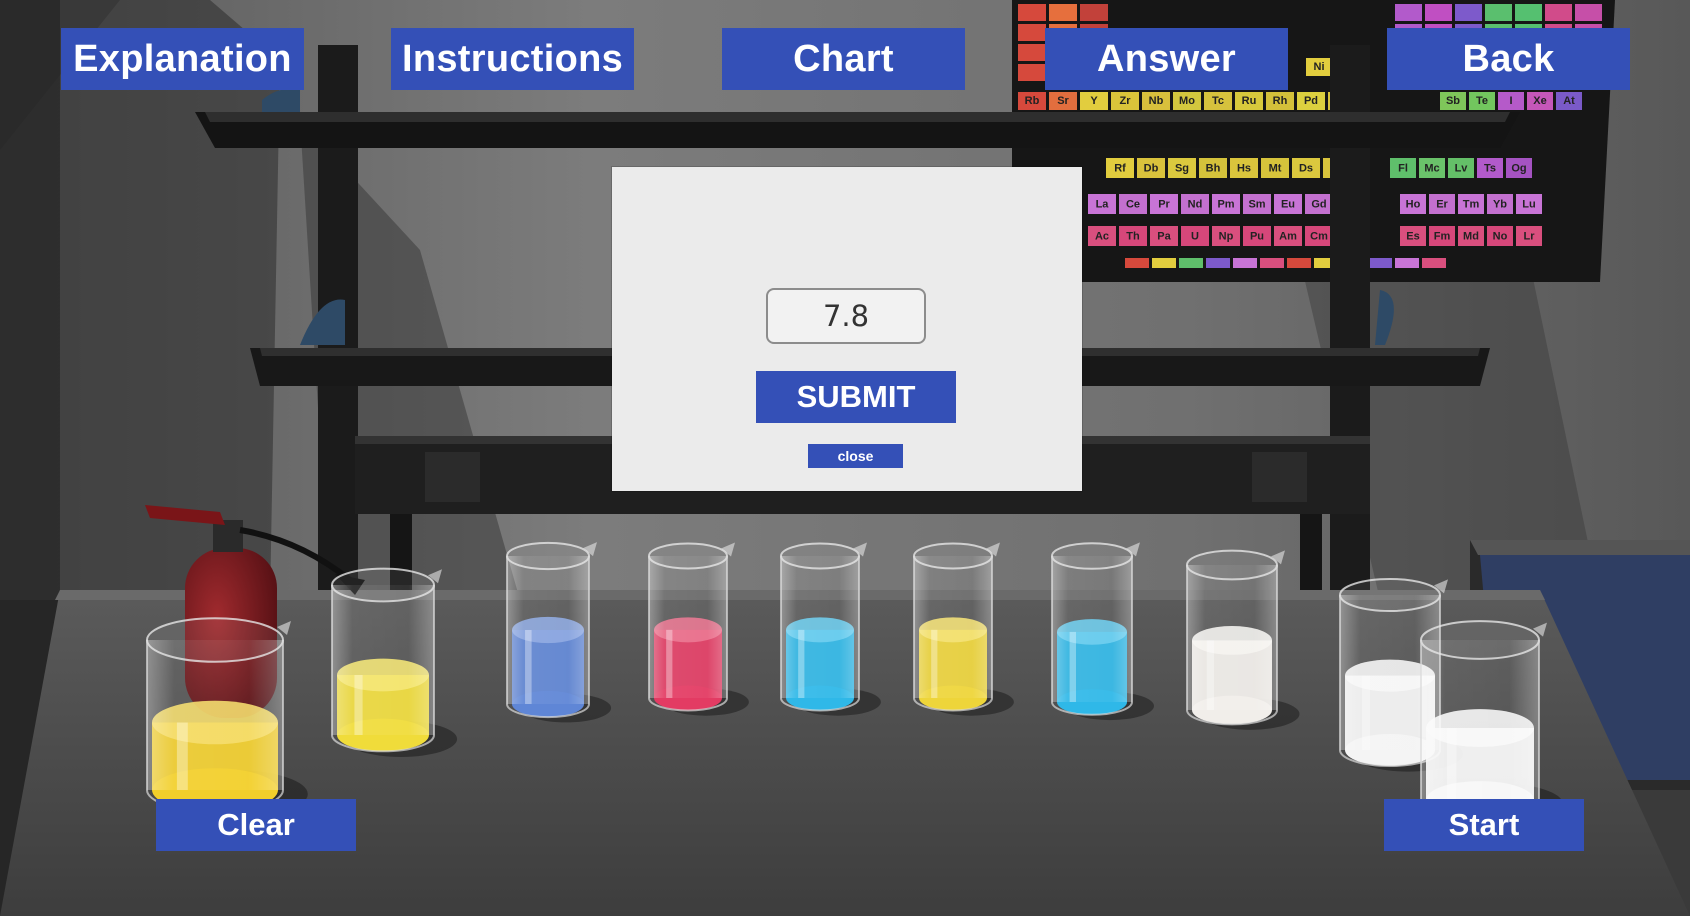 This screenshot has width=1690, height=916. Describe the element at coordinates (1218, 101) in the screenshot. I see `svg-text: Tc` at that location.